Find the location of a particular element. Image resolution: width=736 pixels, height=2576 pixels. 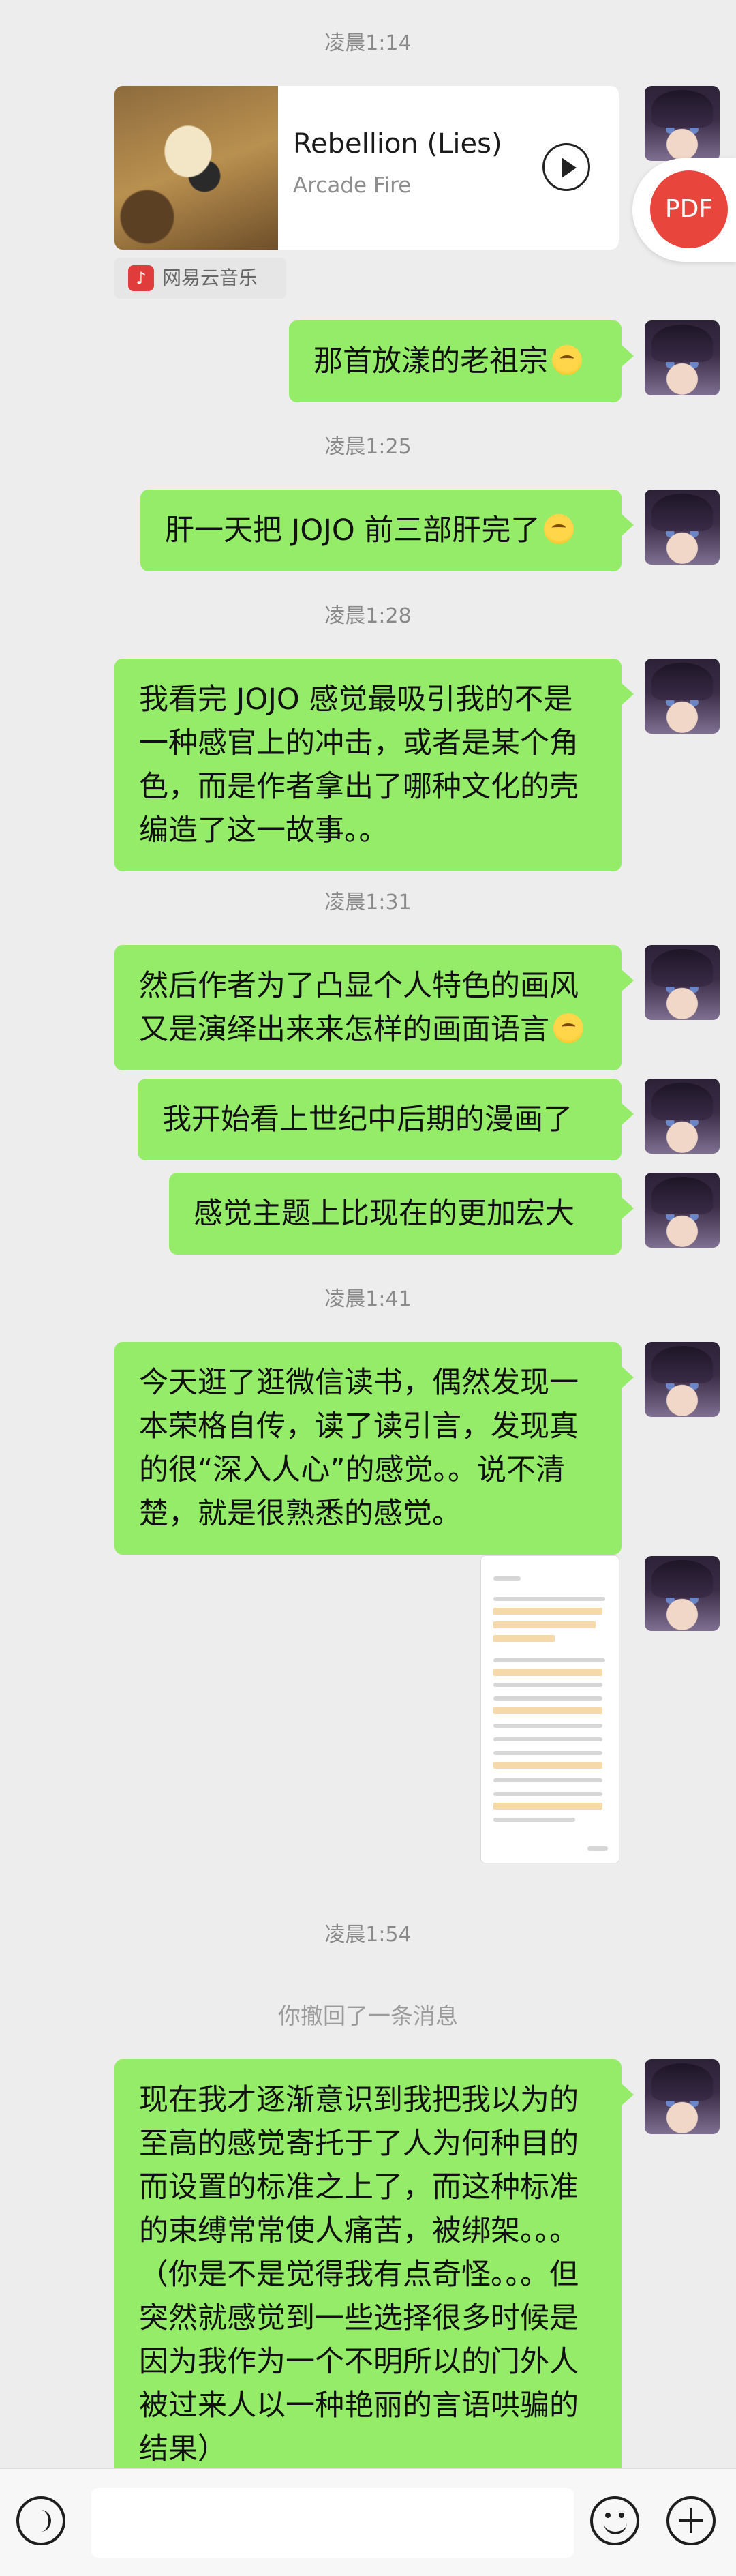

netease-music-icon: ♪ is located at coordinates (141, 278).